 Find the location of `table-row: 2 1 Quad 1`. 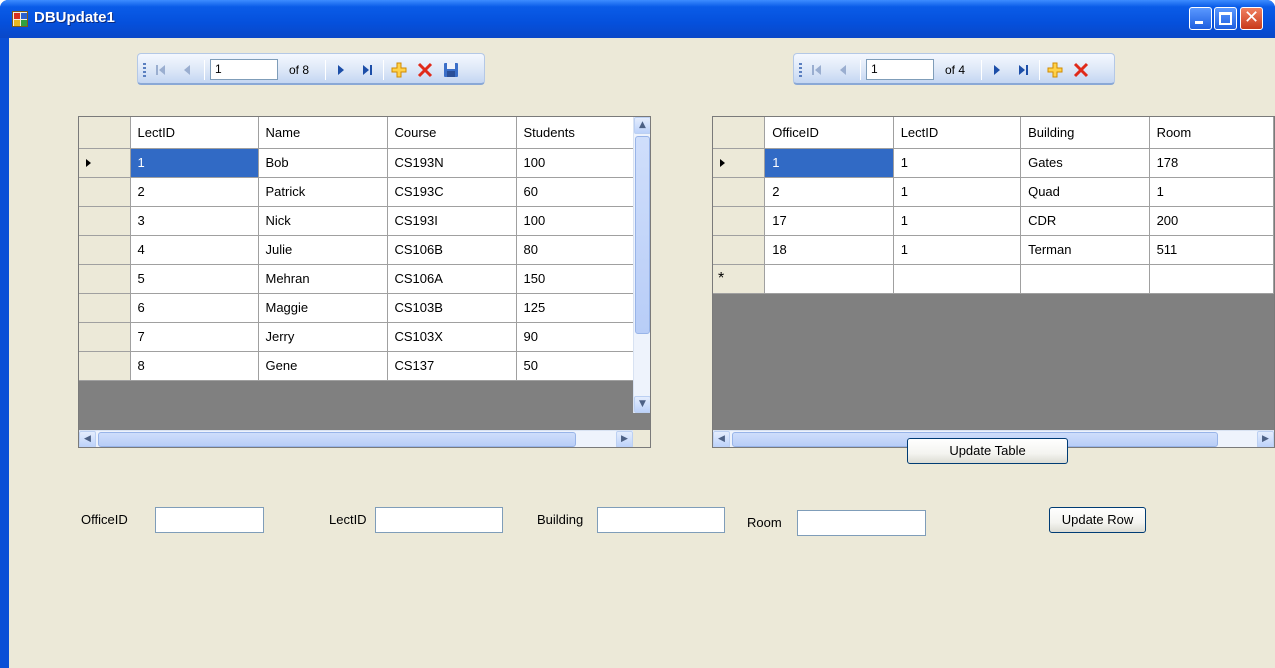

table-row: 2 1 Quad 1 is located at coordinates (993, 192).